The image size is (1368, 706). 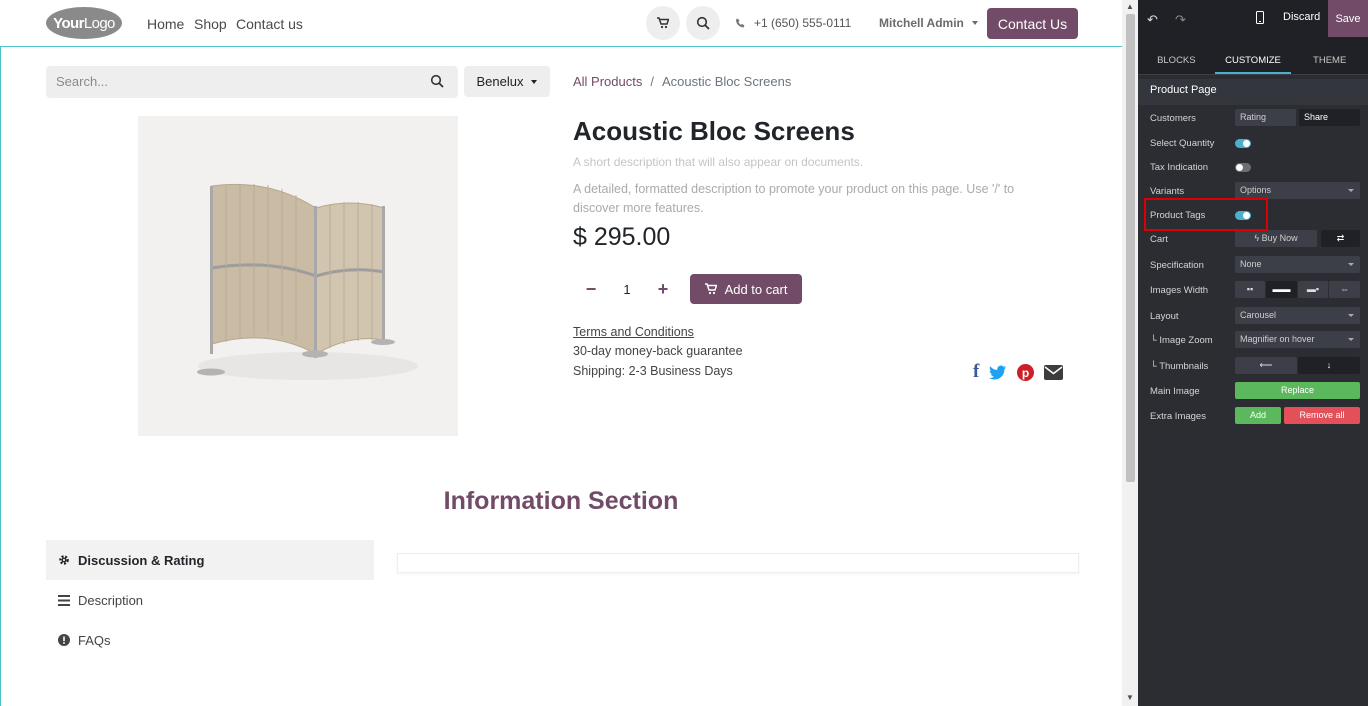 I want to click on option-images-width: Images Width ▪▪ ▬▬ ▬▪ ⇔, so click(x=1253, y=291).